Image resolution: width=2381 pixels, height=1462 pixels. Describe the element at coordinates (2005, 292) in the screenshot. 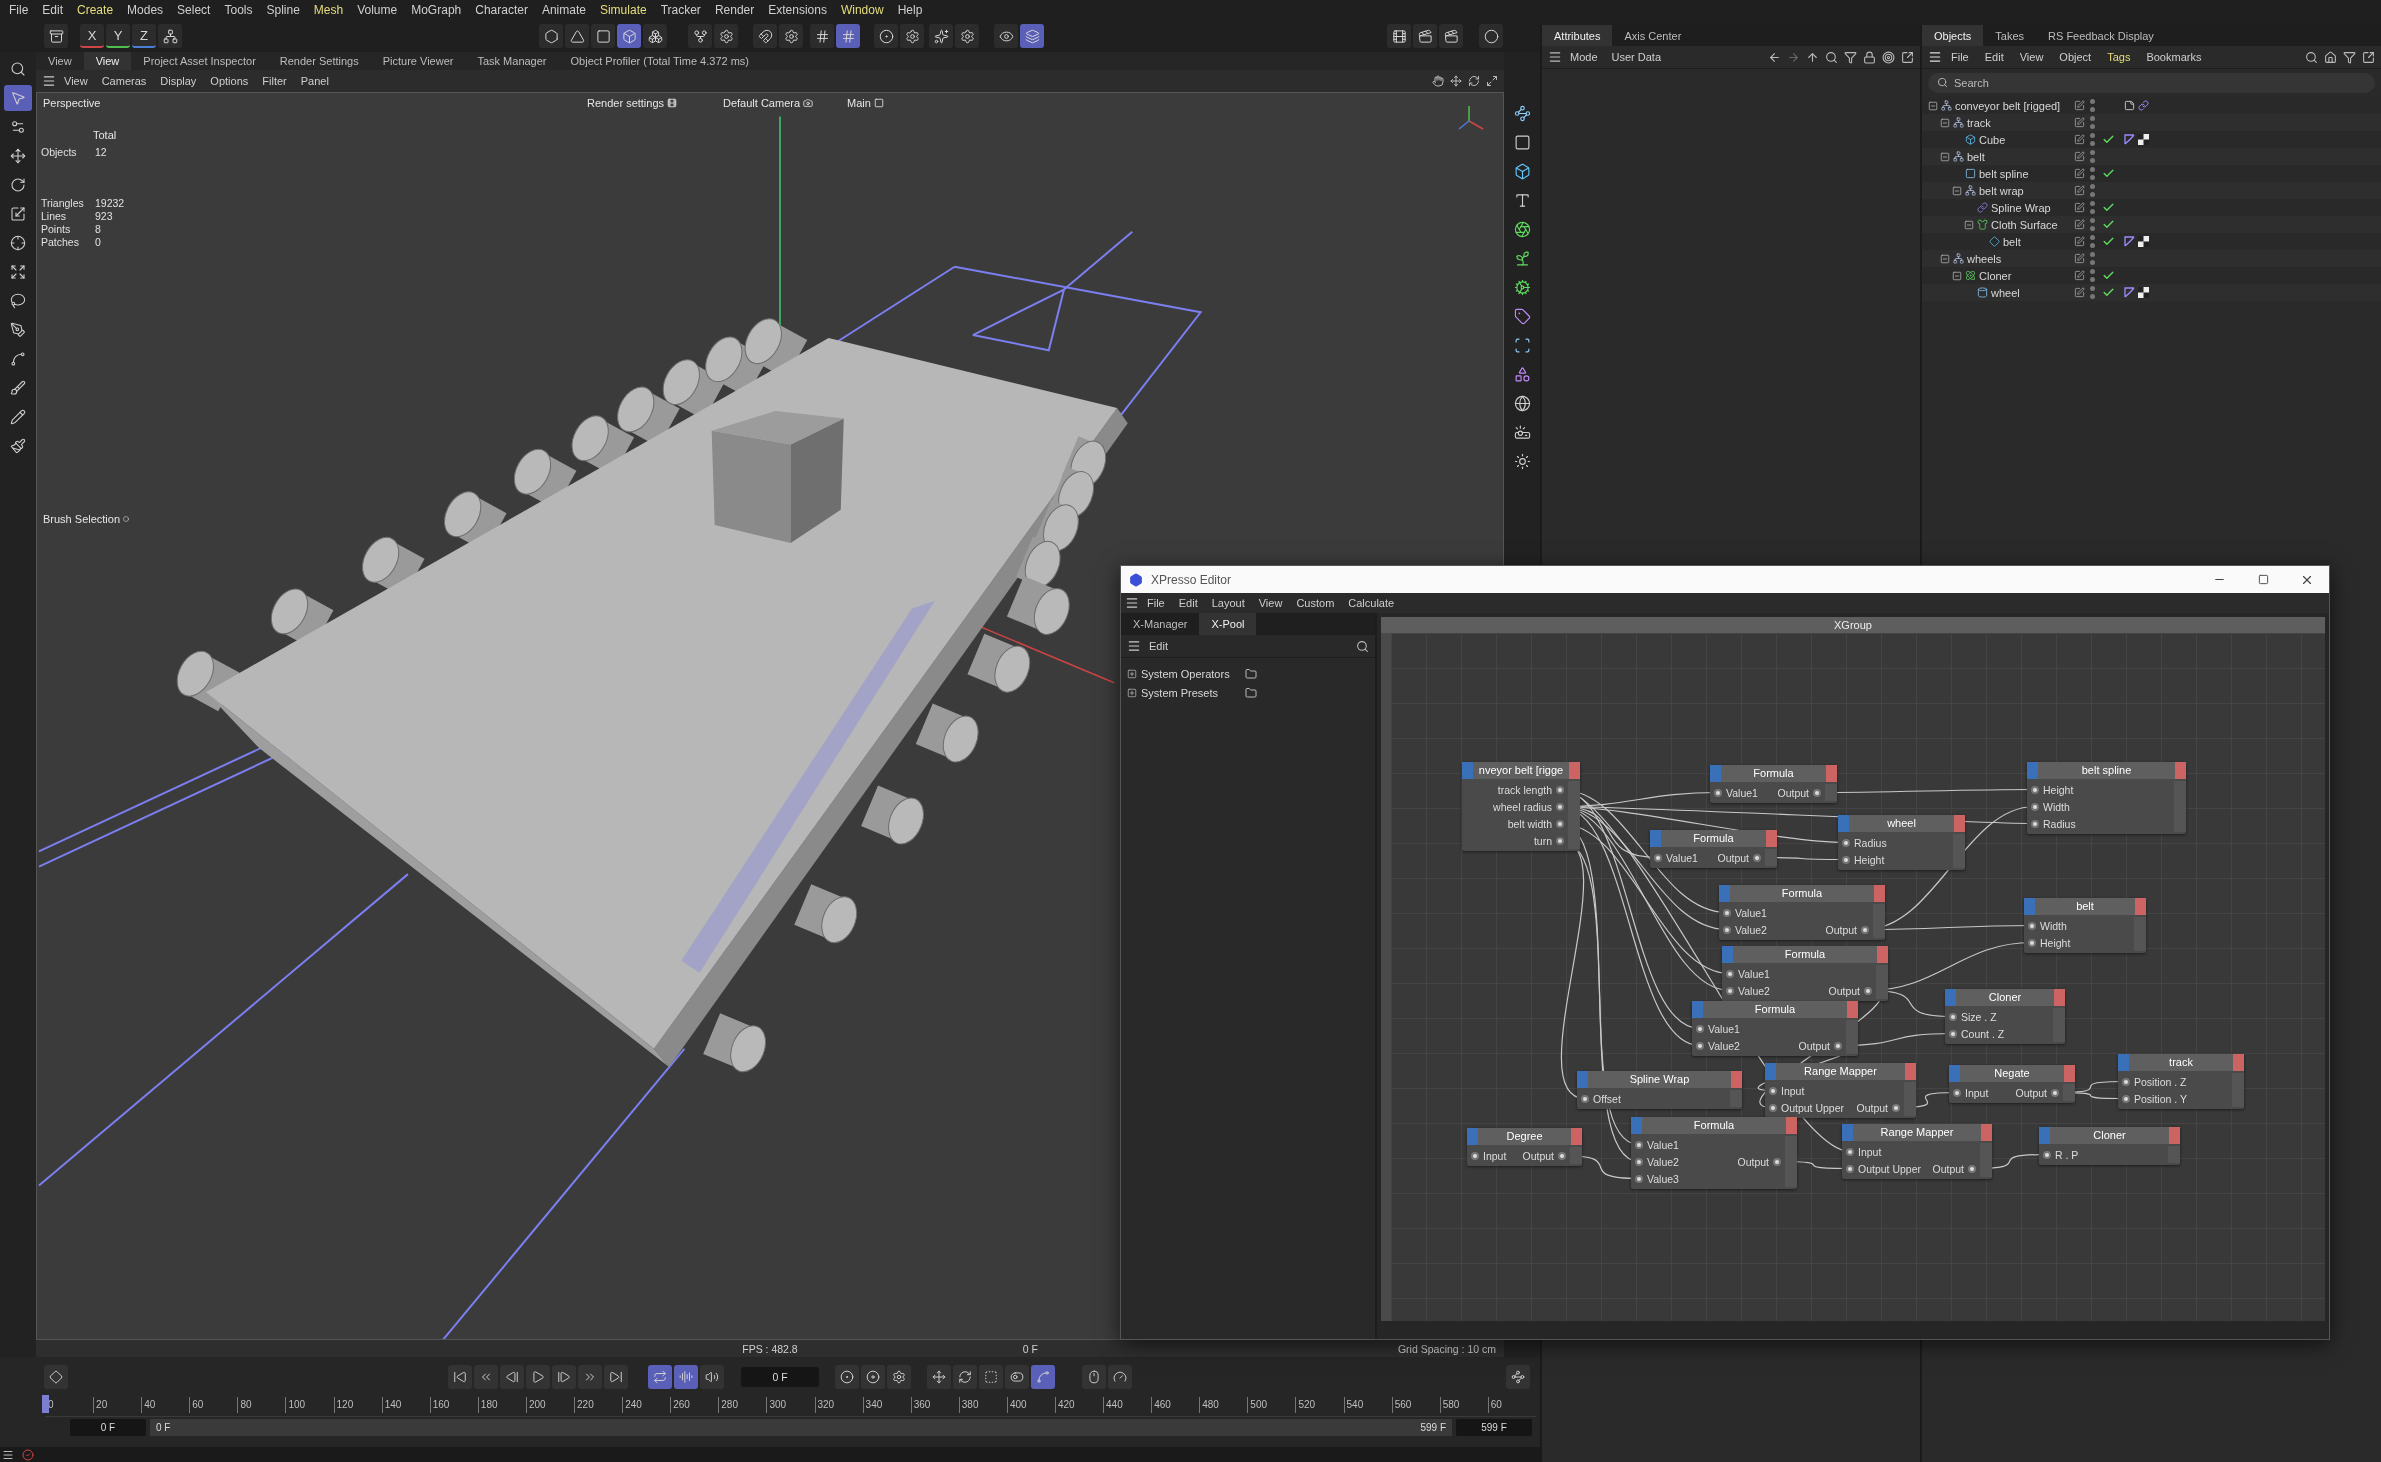

I see `object-name: wheel` at that location.